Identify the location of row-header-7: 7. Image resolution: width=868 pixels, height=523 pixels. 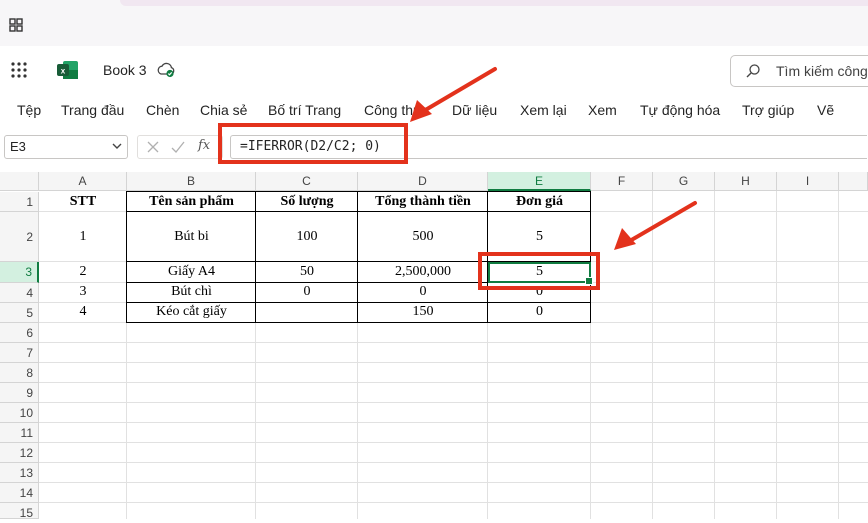
(19, 353).